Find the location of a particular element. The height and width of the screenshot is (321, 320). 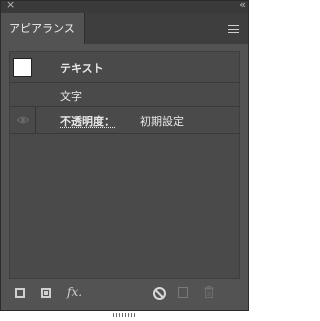

list-item-opacity: 不透明度： 初期設定 is located at coordinates (124, 120).